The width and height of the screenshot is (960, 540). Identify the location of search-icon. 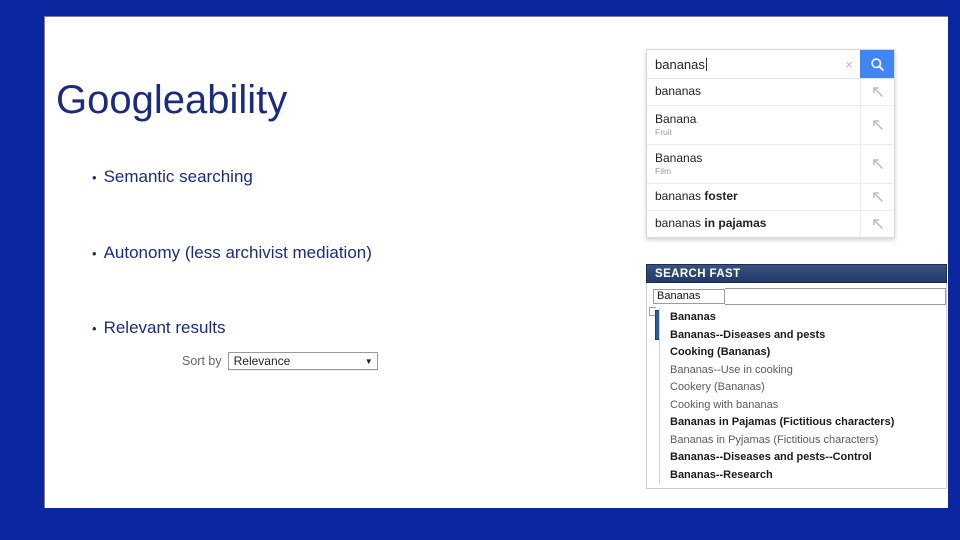
(877, 64).